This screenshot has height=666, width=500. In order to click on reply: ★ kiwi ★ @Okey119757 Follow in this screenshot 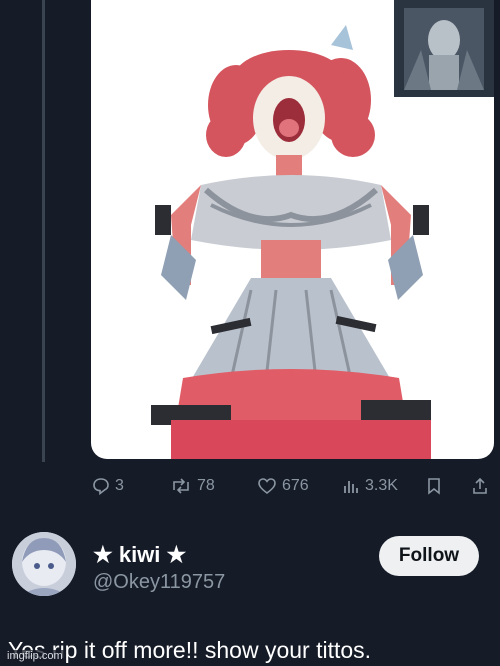, I will do `click(250, 565)`.